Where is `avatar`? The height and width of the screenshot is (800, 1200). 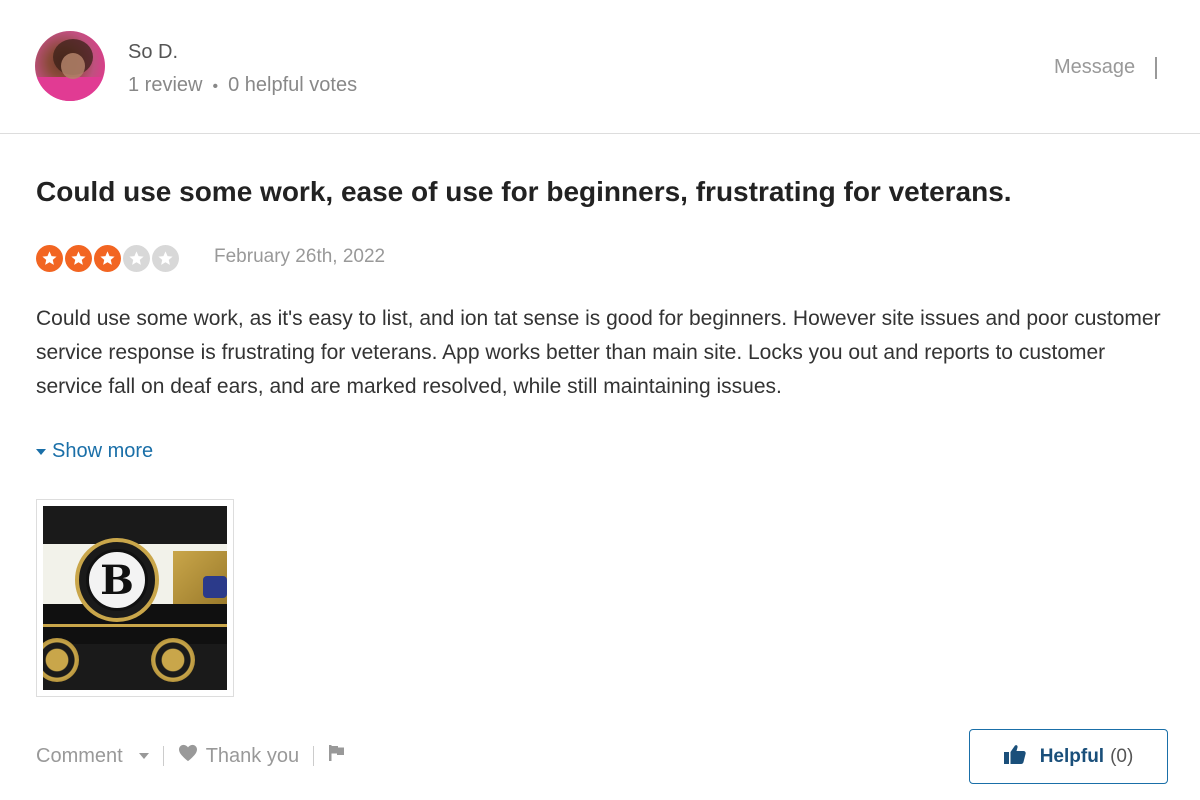
avatar is located at coordinates (70, 66).